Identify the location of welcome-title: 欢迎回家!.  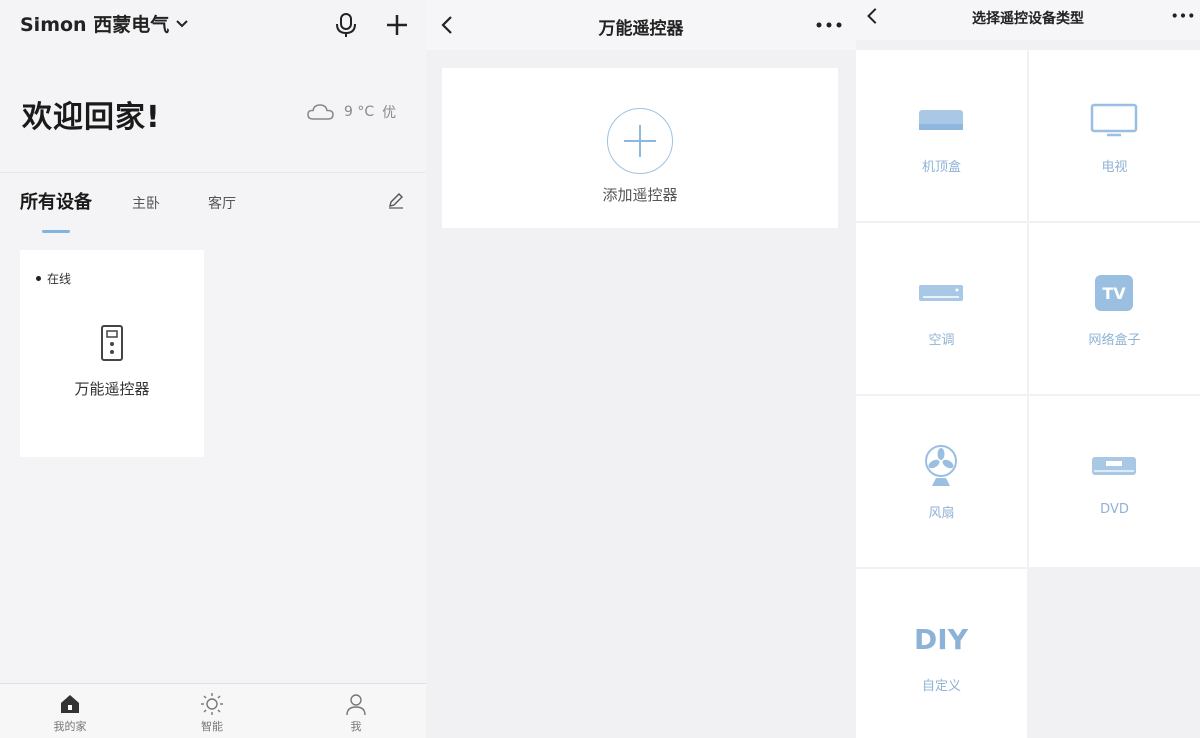
(91, 117).